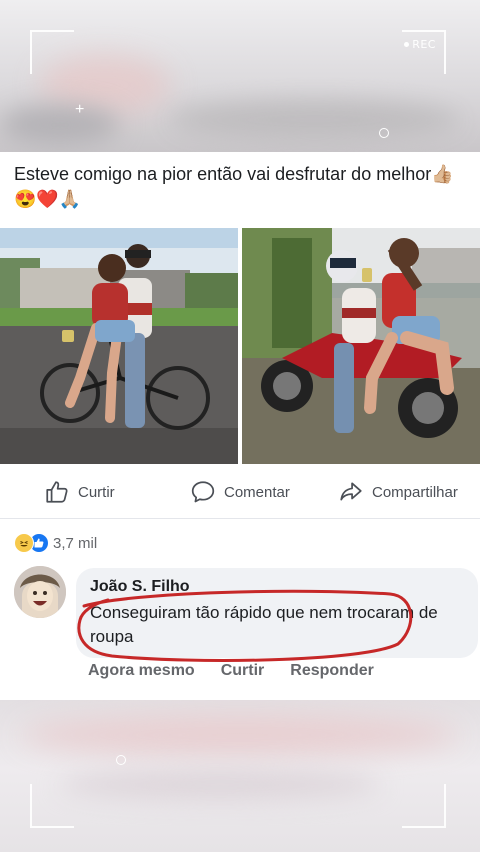  Describe the element at coordinates (57, 492) in the screenshot. I see `thumbs-up-icon` at that location.